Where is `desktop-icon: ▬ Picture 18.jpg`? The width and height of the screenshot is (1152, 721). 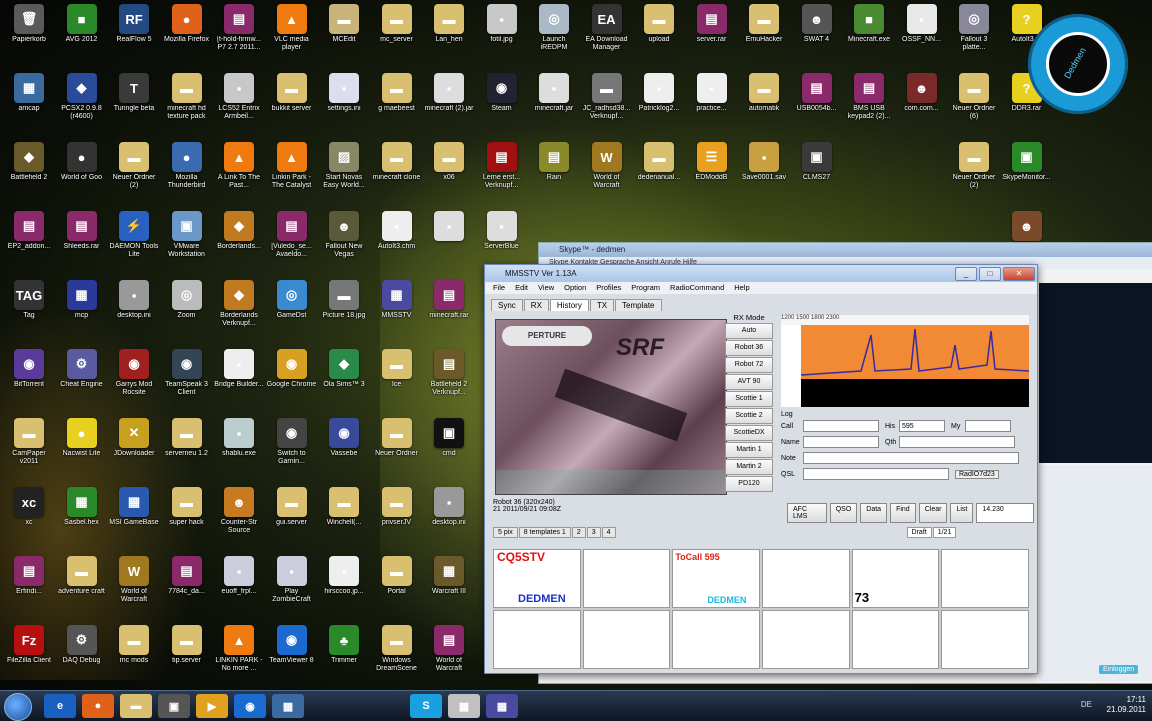
desktop-icon: ▬ Picture 18.jpg is located at coordinates (344, 312).